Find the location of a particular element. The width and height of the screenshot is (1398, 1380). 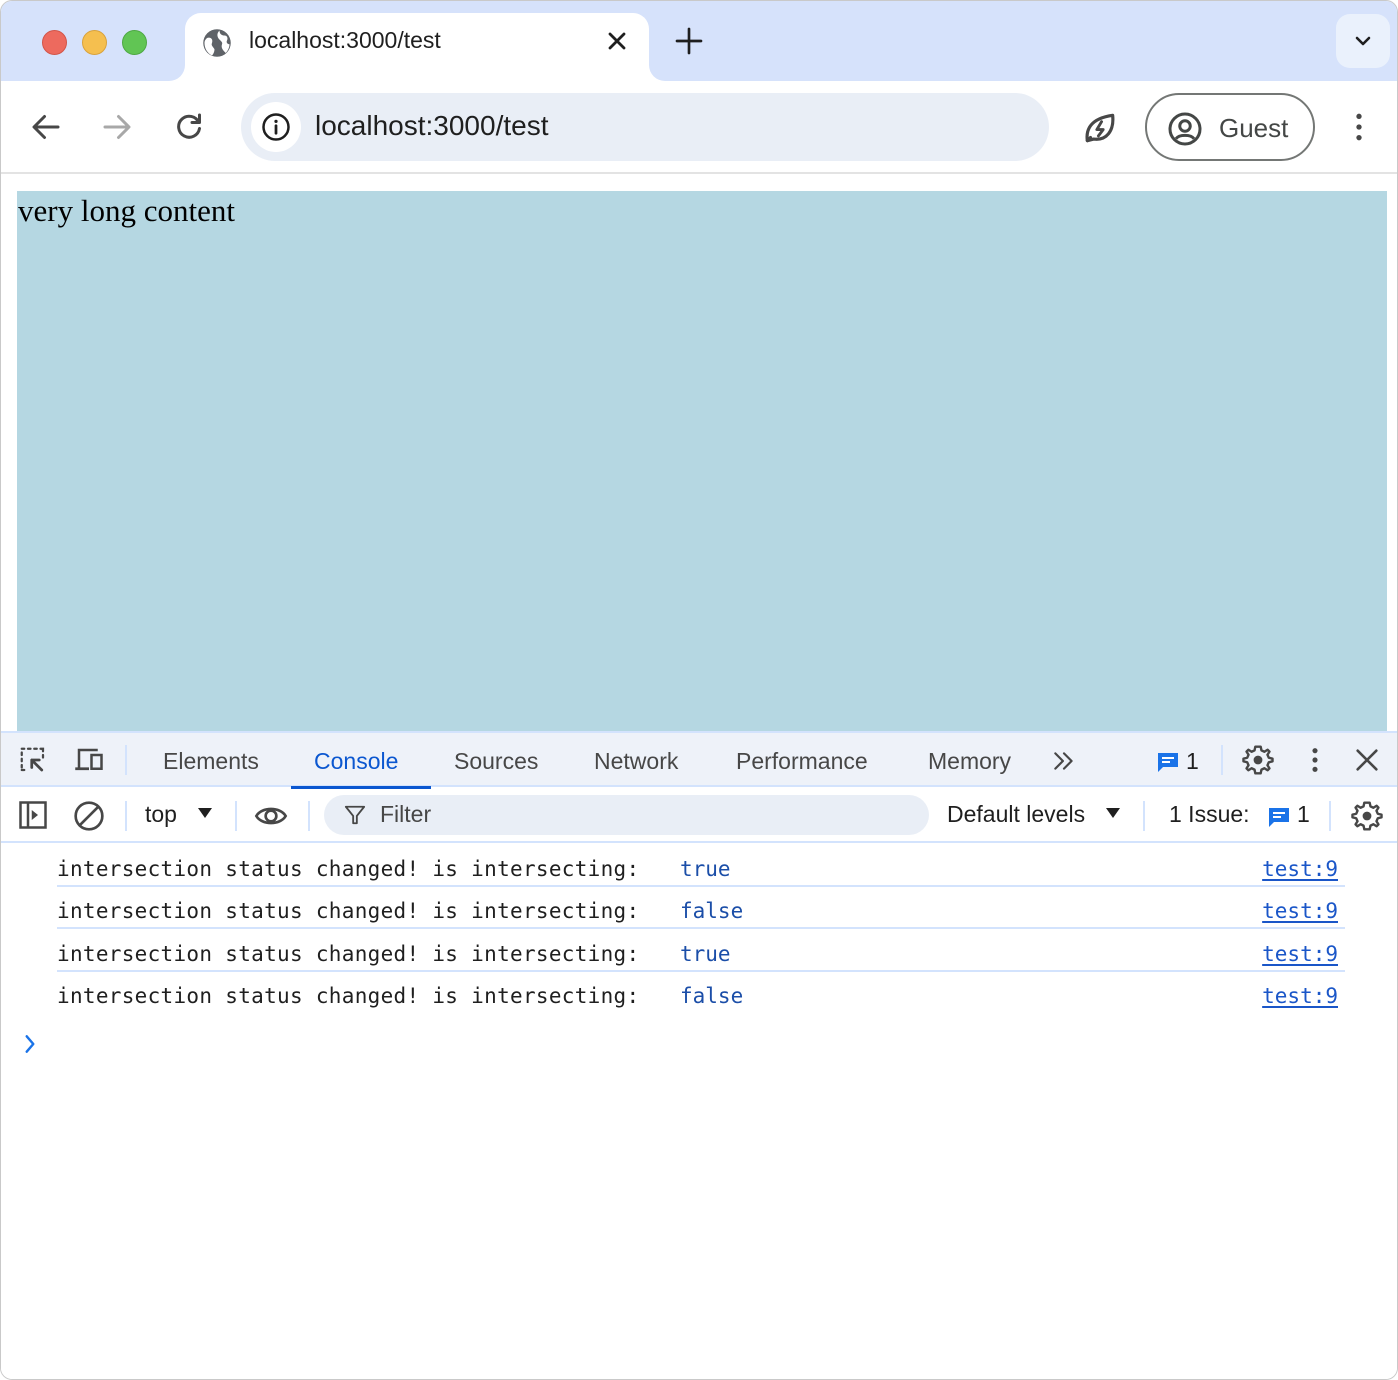

tab-label: Console is located at coordinates (356, 761).